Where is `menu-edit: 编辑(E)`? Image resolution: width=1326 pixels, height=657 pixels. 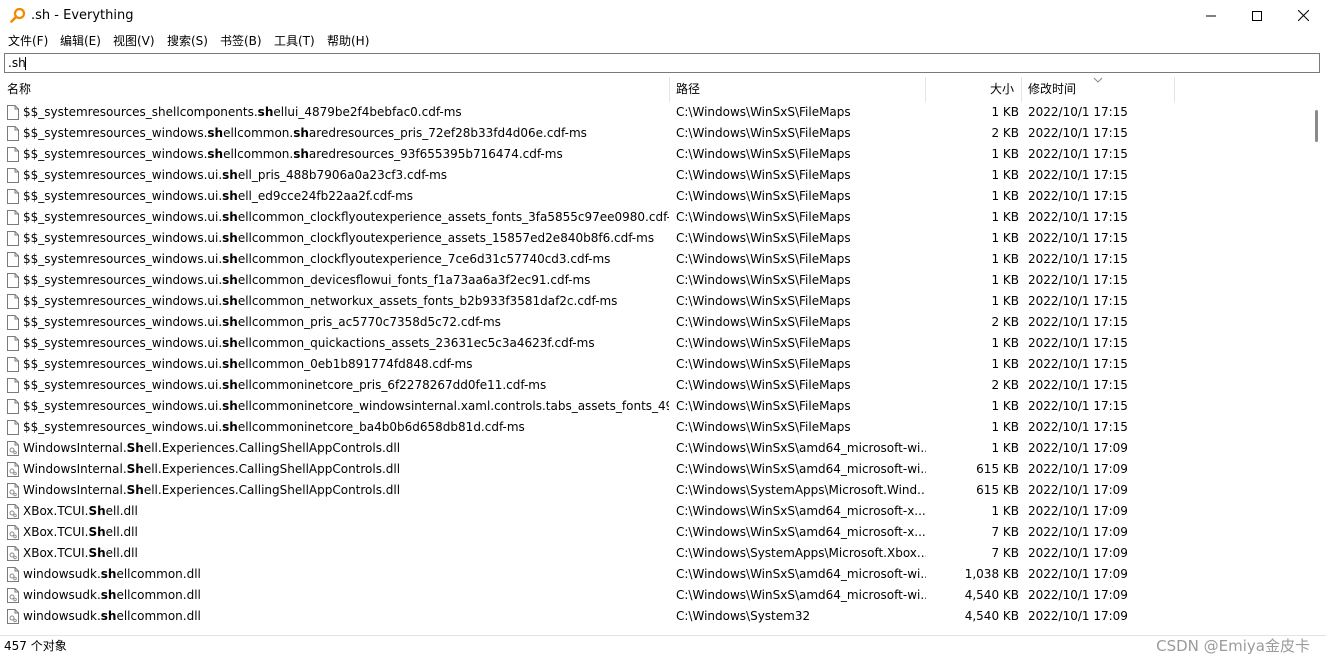 menu-edit: 编辑(E) is located at coordinates (80, 41).